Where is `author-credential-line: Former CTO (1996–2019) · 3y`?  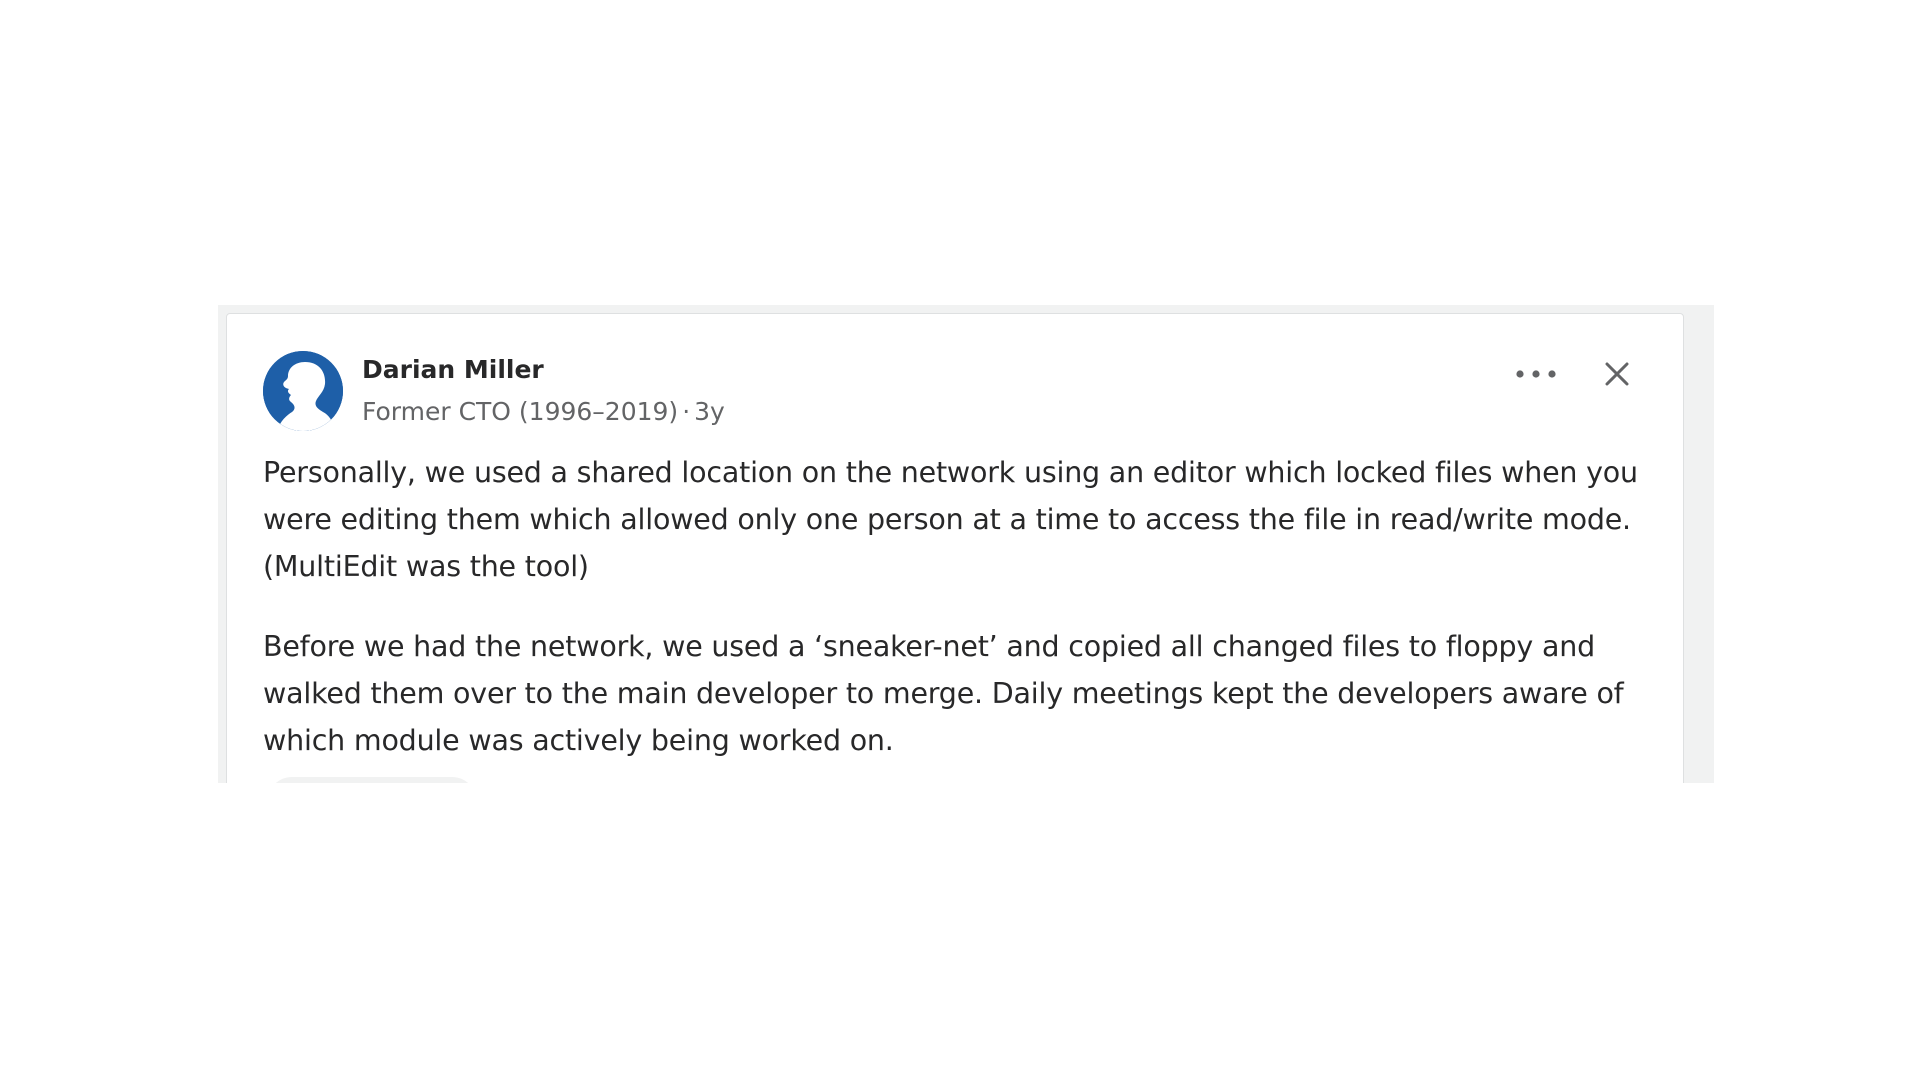 author-credential-line: Former CTO (1996–2019) · 3y is located at coordinates (543, 412).